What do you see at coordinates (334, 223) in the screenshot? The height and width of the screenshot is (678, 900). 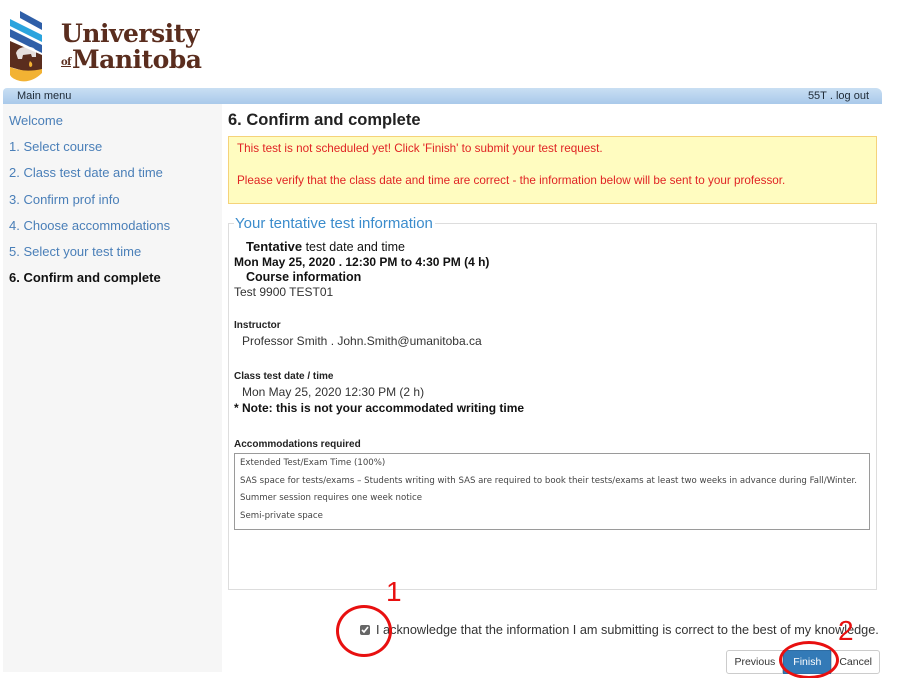 I see `test-info-legend: Your tentative test information` at bounding box center [334, 223].